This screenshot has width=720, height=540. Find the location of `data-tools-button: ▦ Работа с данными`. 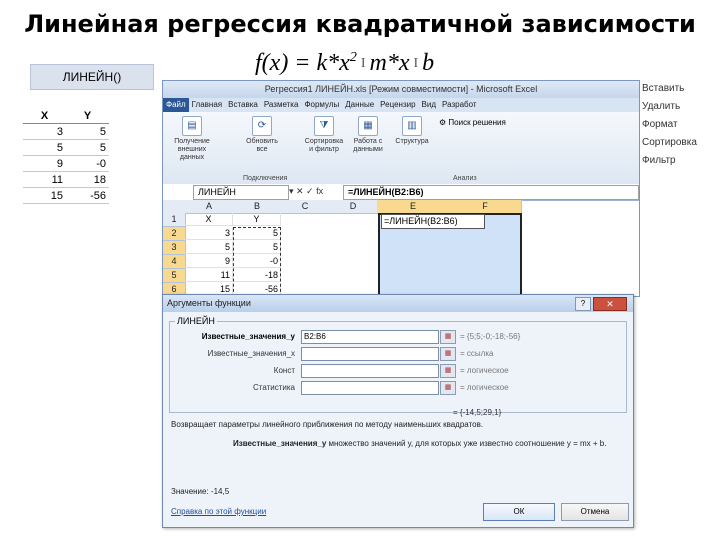

data-tools-button: ▦ Работа с данными is located at coordinates (368, 135).